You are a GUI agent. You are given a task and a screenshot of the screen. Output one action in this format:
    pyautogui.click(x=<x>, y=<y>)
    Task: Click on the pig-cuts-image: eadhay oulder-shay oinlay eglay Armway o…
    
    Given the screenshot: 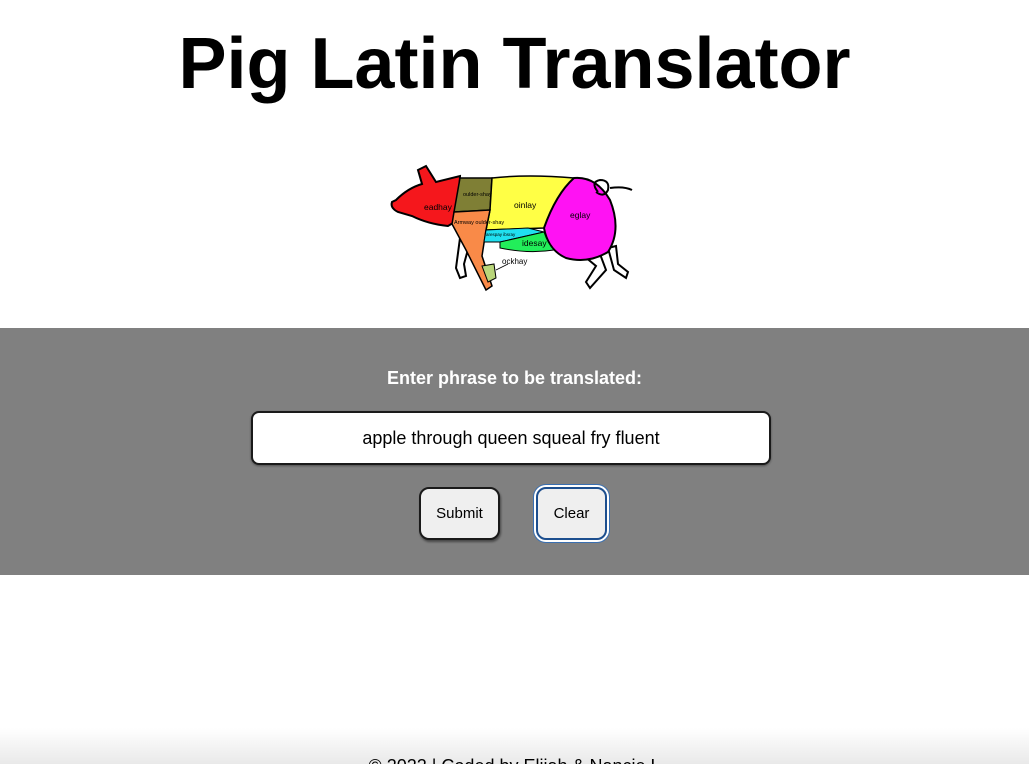 What is the action you would take?
    pyautogui.click(x=513, y=227)
    